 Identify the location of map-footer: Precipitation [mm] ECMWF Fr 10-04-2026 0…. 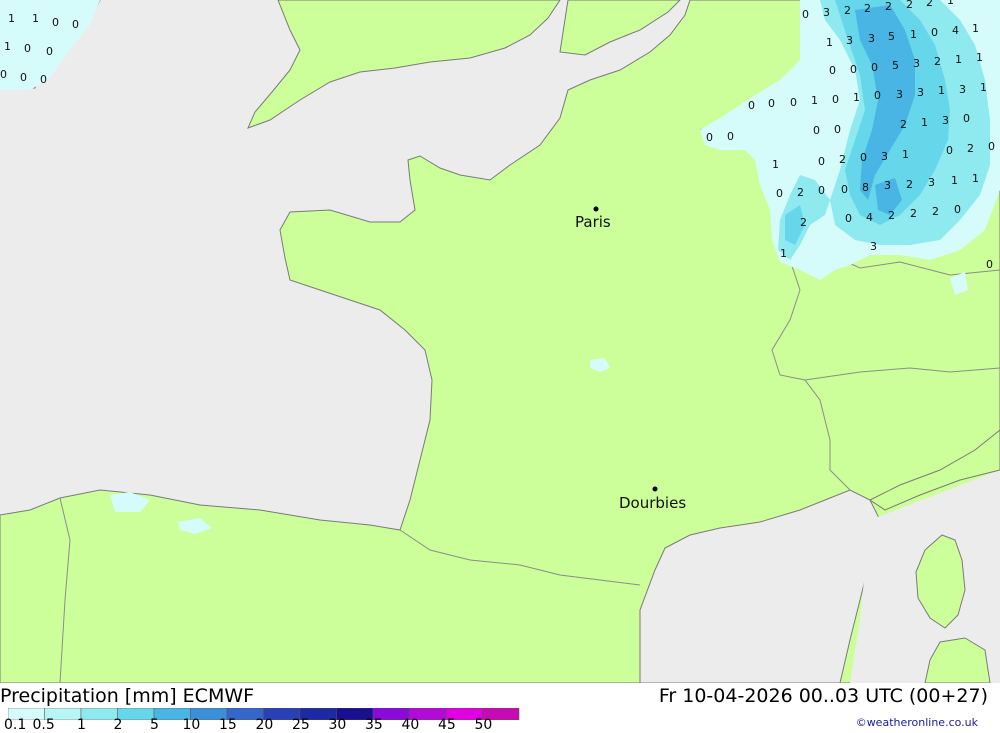
(500, 708).